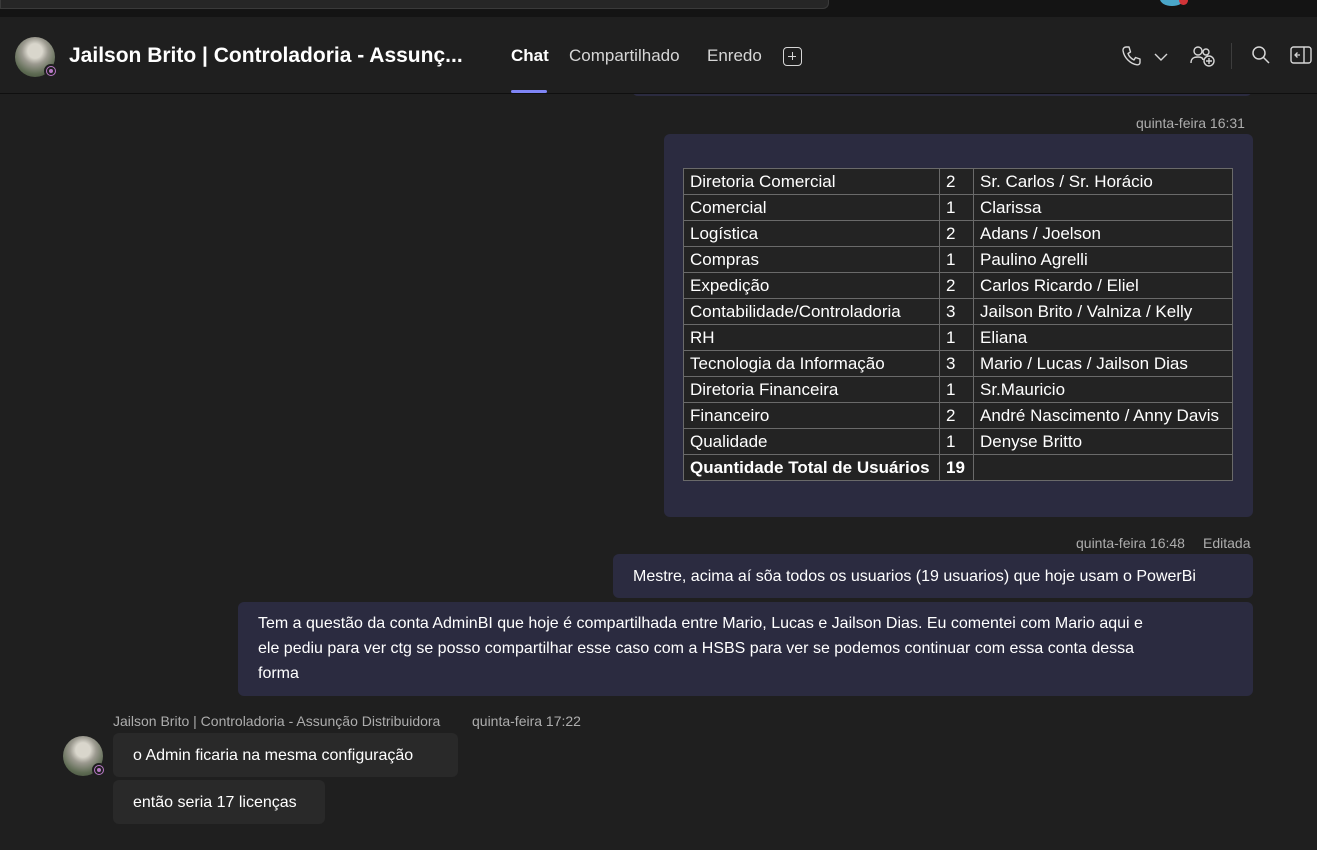 The width and height of the screenshot is (1317, 850). What do you see at coordinates (530, 56) in the screenshot?
I see `tab-chat: Chat` at bounding box center [530, 56].